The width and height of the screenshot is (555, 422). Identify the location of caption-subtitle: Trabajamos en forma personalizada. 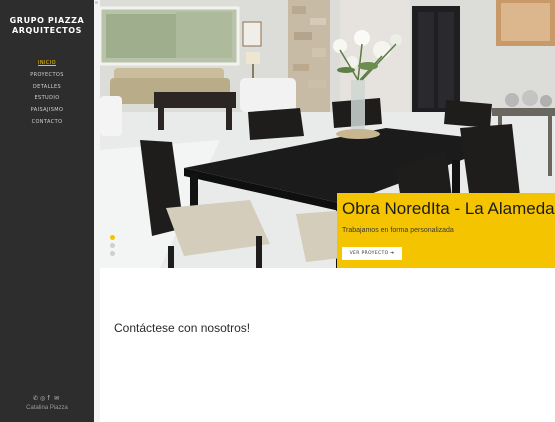
(398, 230).